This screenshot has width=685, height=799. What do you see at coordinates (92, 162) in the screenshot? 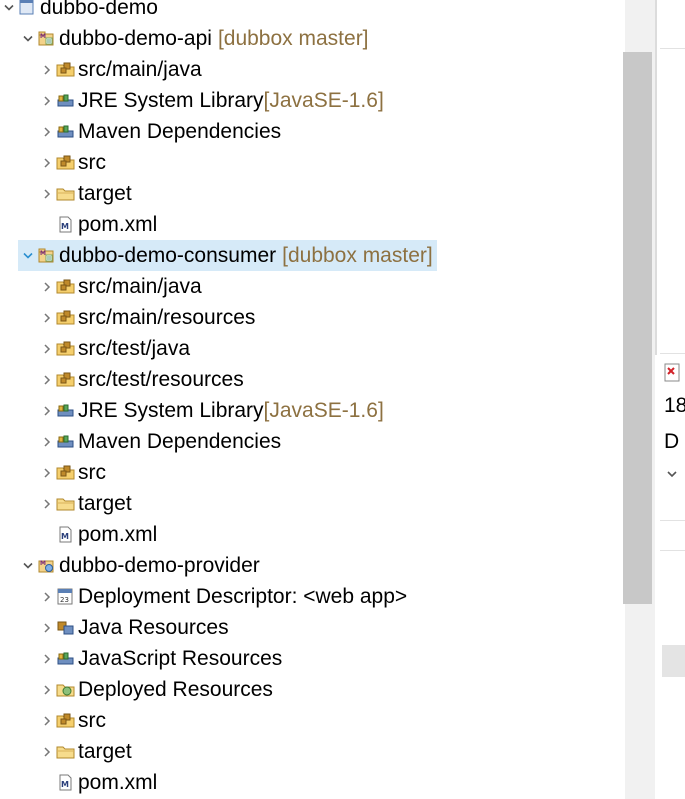
I see `tree-item-label: src` at bounding box center [92, 162].